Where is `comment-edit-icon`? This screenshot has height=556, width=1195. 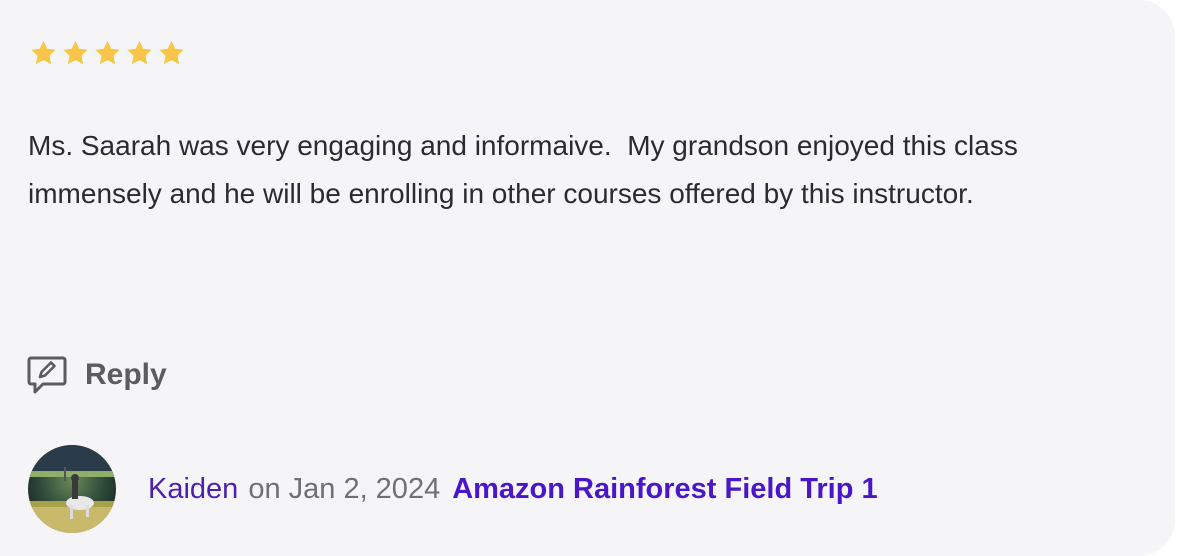 comment-edit-icon is located at coordinates (47, 375).